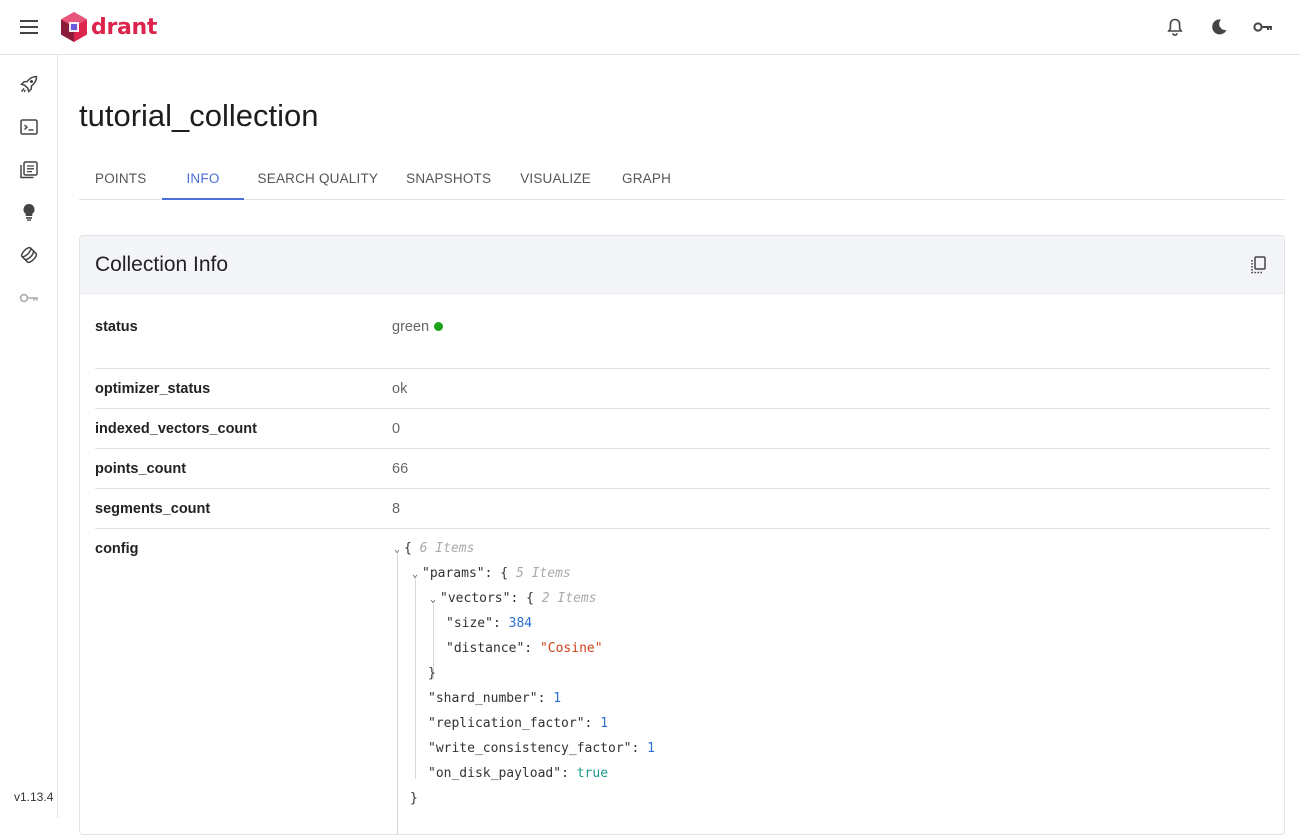 The image size is (1300, 835). What do you see at coordinates (1175, 27) in the screenshot?
I see `bell-icon` at bounding box center [1175, 27].